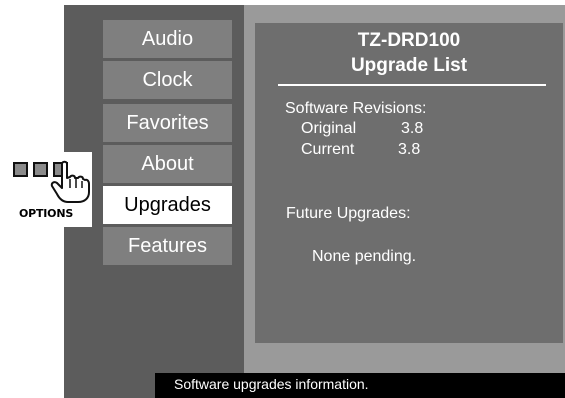 This screenshot has height=398, width=565. I want to click on status-text: Software upgrades information., so click(271, 384).